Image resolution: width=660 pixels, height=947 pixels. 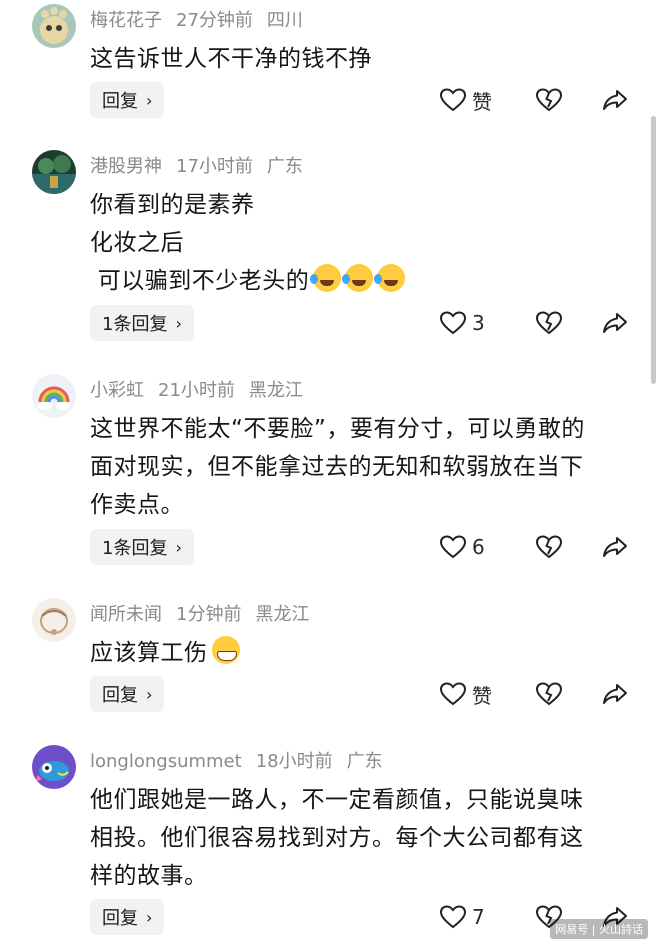 I want to click on comment-line: 化妆之后, so click(x=137, y=243).